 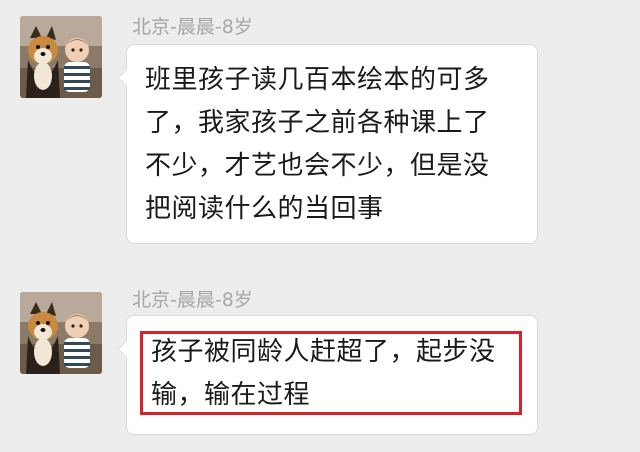 I want to click on message-line: 班里孩子读几百本绘本的可多, so click(x=317, y=80).